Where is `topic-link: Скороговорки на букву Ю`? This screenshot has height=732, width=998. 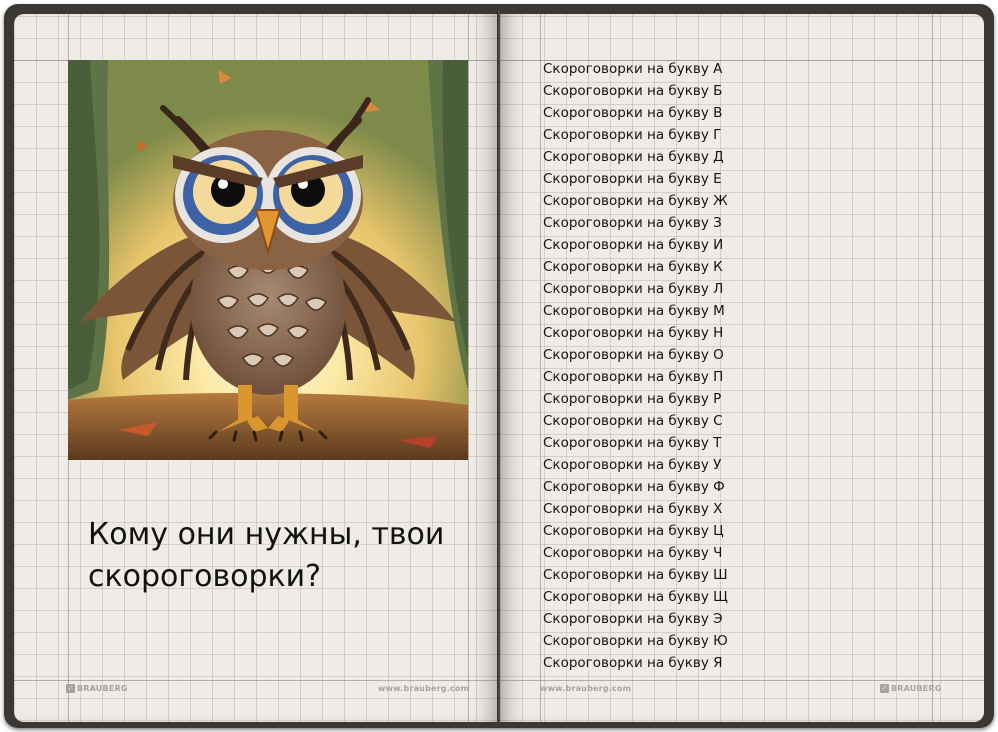
topic-link: Скороговорки на букву Ю is located at coordinates (635, 641).